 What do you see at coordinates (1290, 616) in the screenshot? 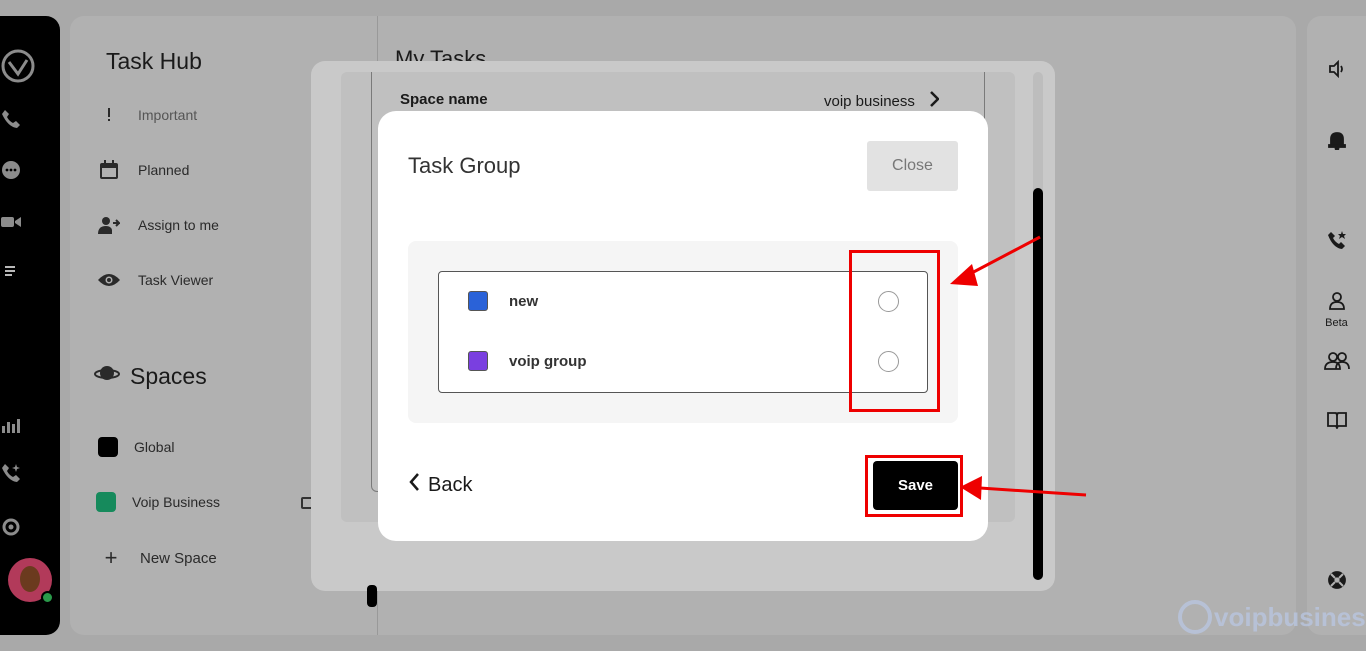
I see `watermark-text: voipbusiness` at bounding box center [1290, 616].